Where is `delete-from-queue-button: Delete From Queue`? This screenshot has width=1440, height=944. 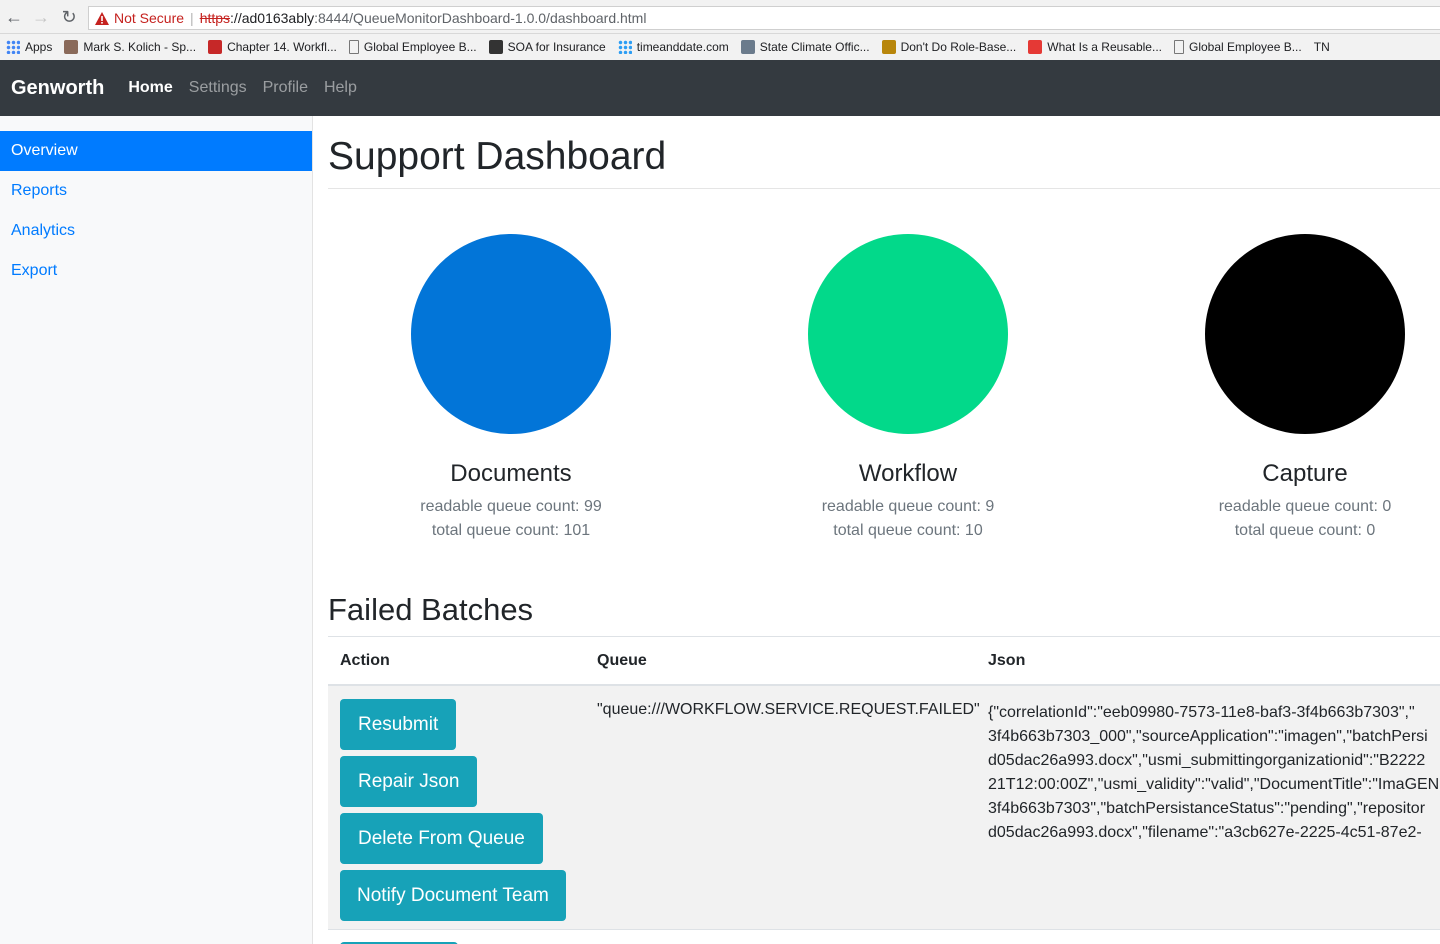
delete-from-queue-button: Delete From Queue is located at coordinates (441, 838).